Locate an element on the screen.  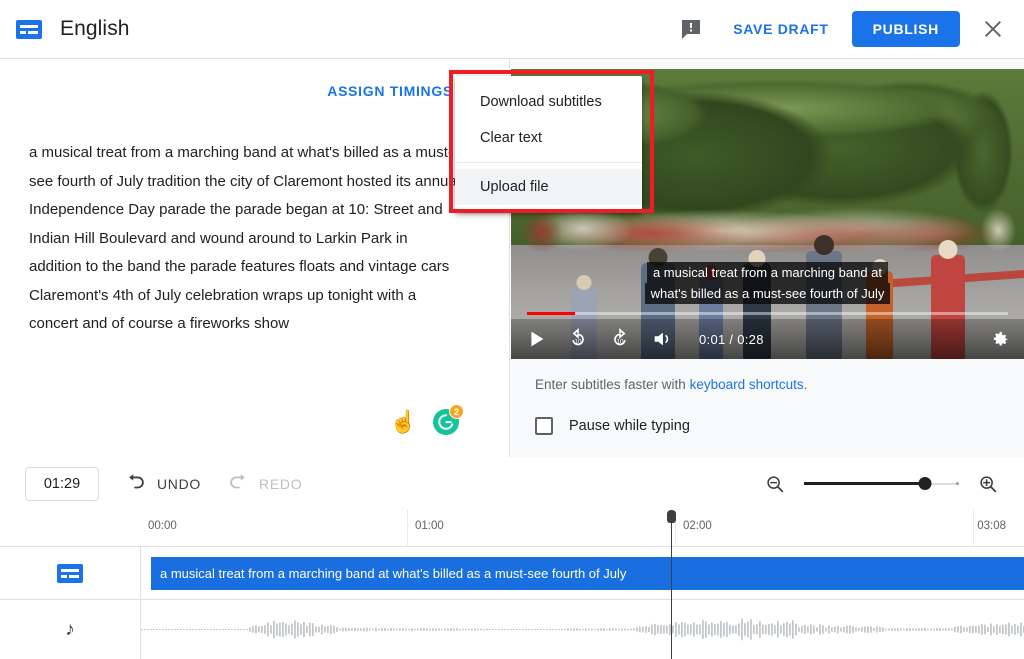
audio-track-header: ♪ is located at coordinates (70, 629).